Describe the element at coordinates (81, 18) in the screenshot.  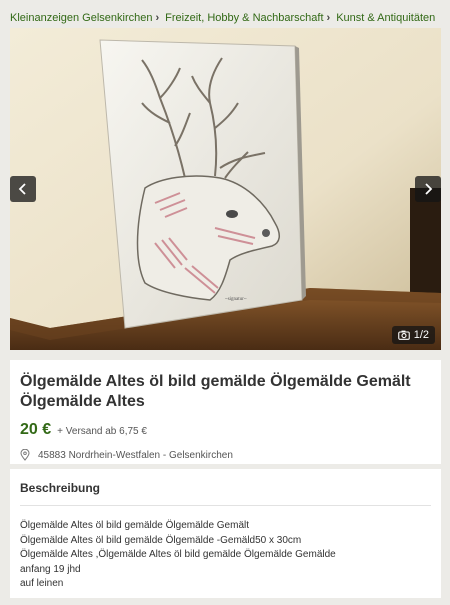
I see `breadcrumb-item-city: Kleinanzeigen Gelsenkirchen` at that location.